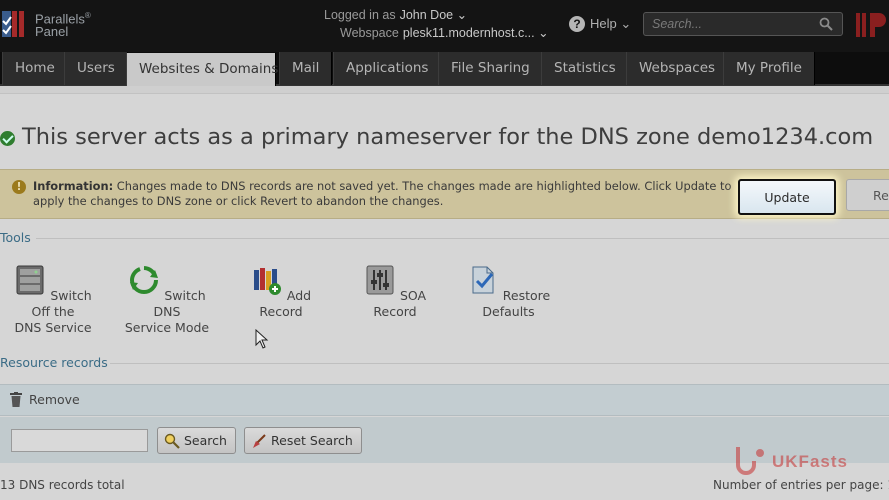  I want to click on webspace-label: Webspace, so click(369, 33).